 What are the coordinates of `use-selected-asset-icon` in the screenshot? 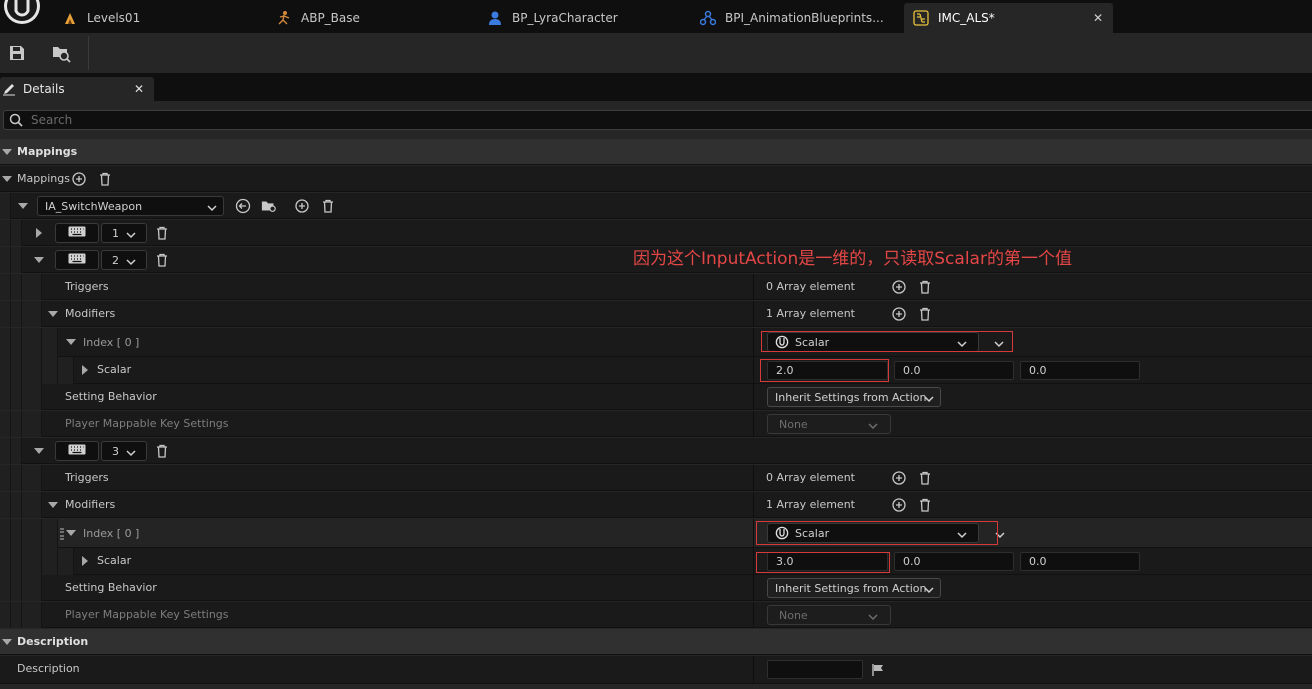 It's located at (243, 206).